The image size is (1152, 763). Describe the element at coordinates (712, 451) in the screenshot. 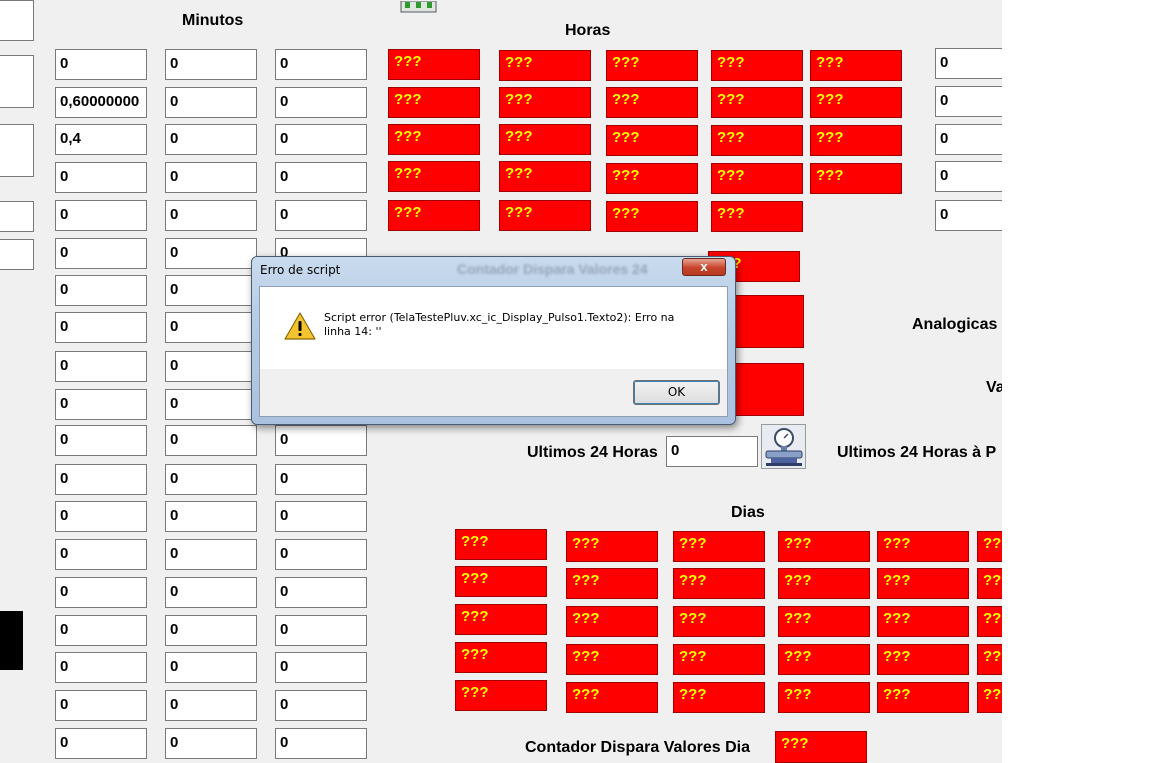

I see `ultimos-24-field: 0` at that location.